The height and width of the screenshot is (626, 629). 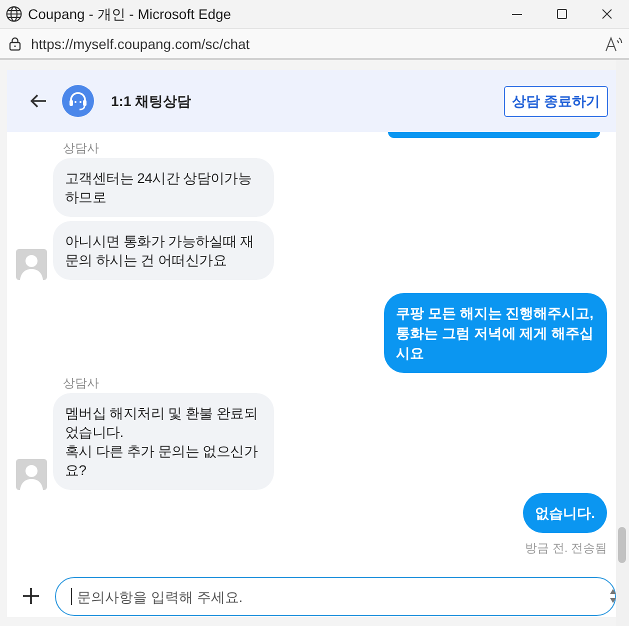 I want to click on chat-title: 1:1 채팅상담, so click(x=151, y=101).